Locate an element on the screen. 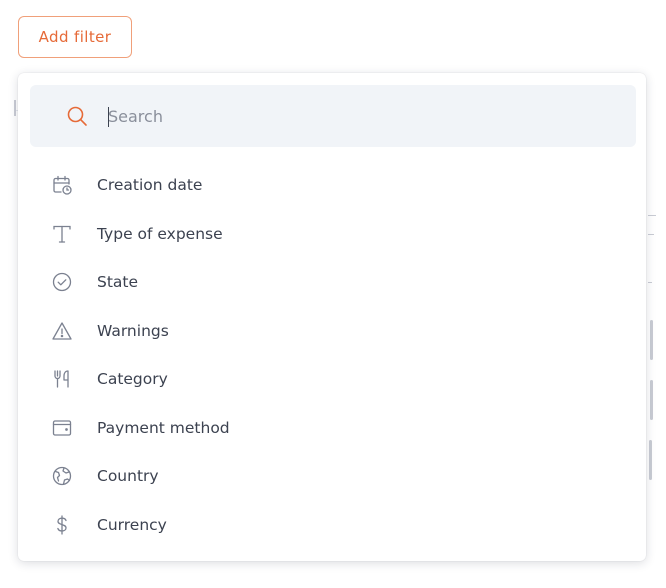 This screenshot has width=666, height=588. filter-option-type-of-expense: Type of expense is located at coordinates (332, 234).